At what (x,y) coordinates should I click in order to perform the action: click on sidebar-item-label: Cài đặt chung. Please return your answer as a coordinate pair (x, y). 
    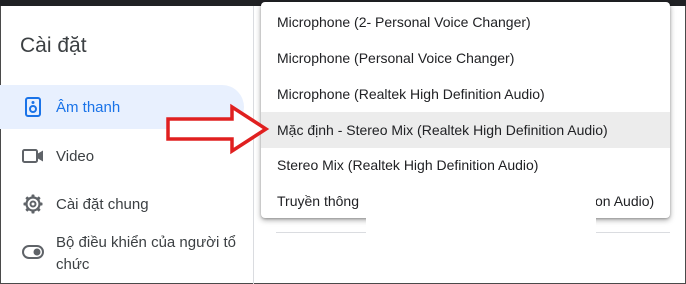
    Looking at the image, I should click on (102, 204).